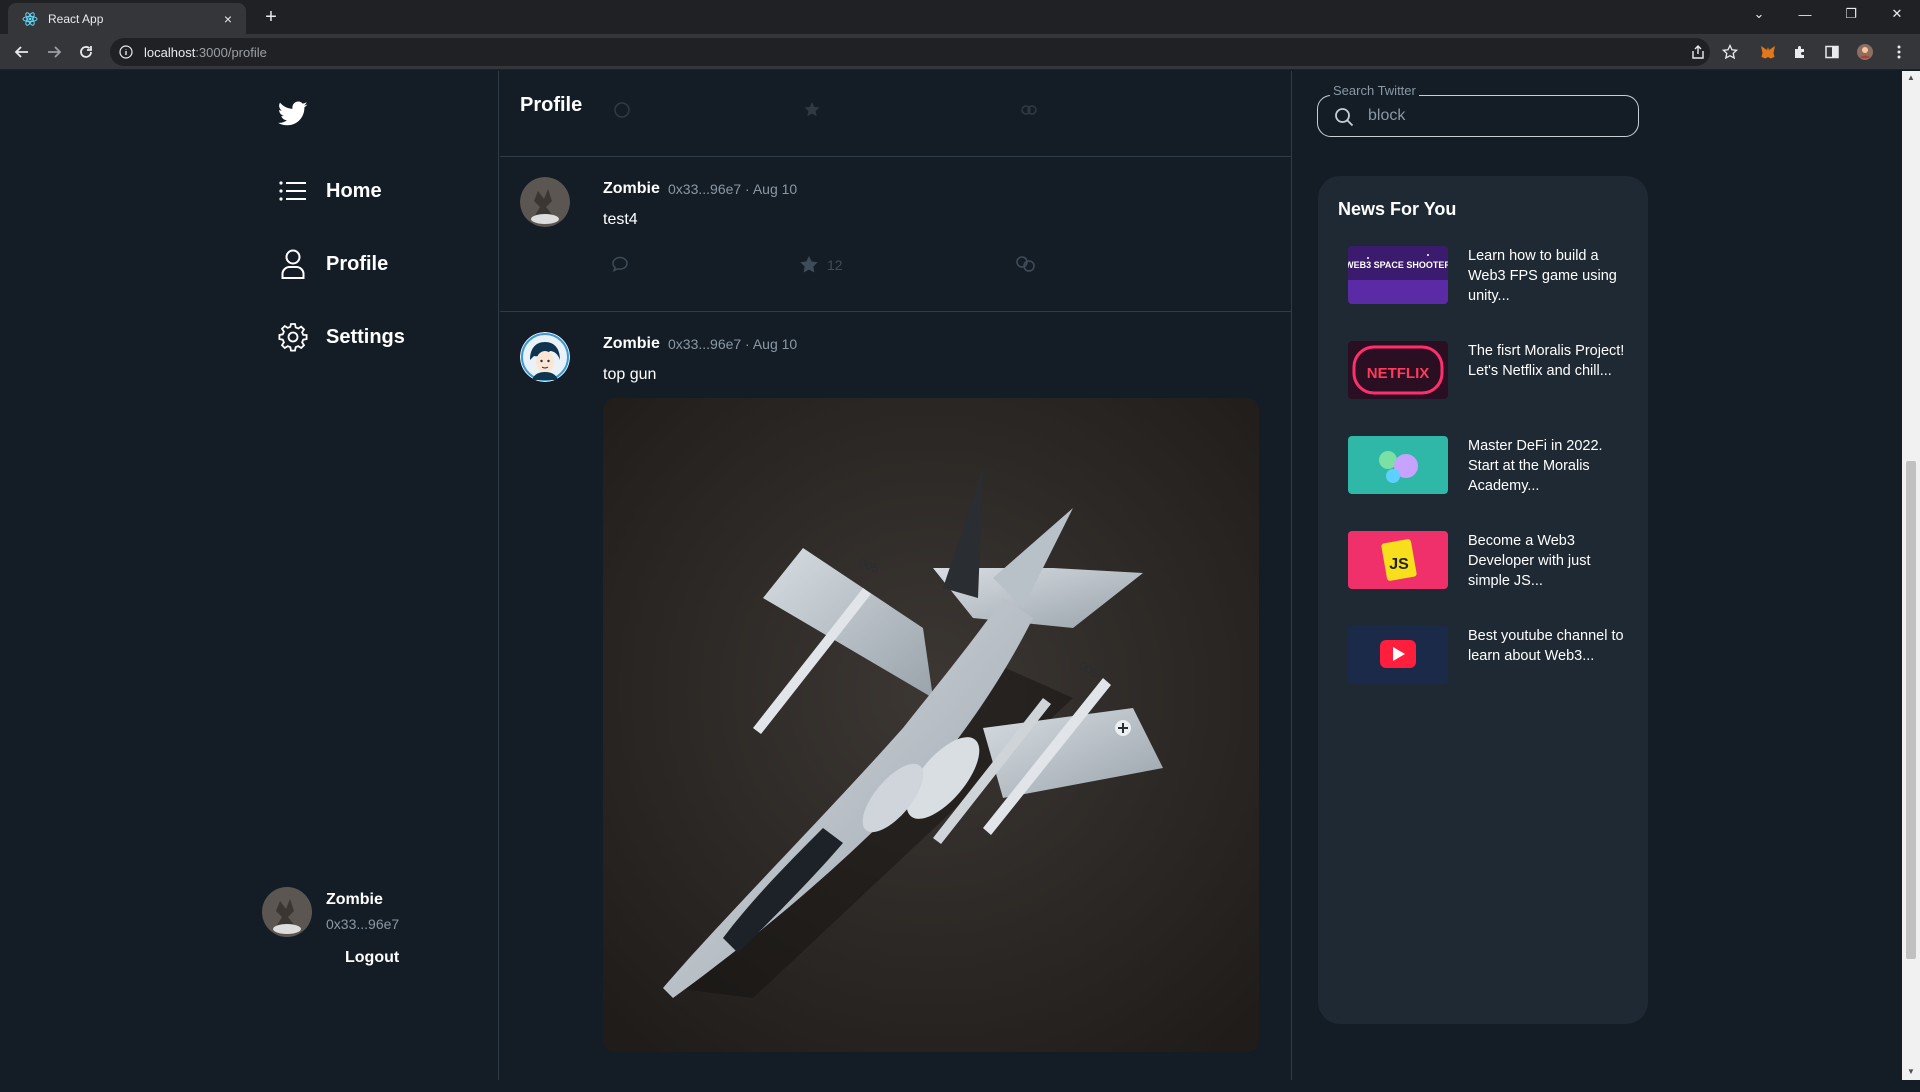  What do you see at coordinates (1832, 52) in the screenshot?
I see `side-panel-icon` at bounding box center [1832, 52].